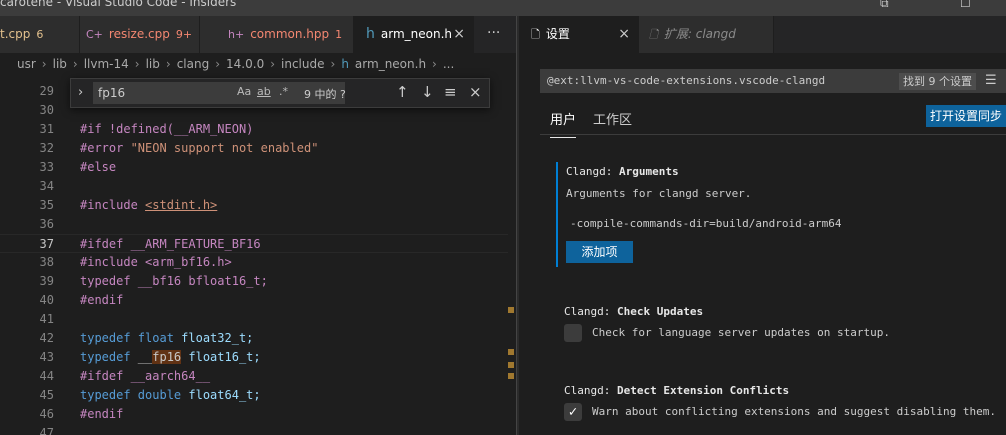  What do you see at coordinates (258, 186) in the screenshot?
I see `code-line: 34` at bounding box center [258, 186].